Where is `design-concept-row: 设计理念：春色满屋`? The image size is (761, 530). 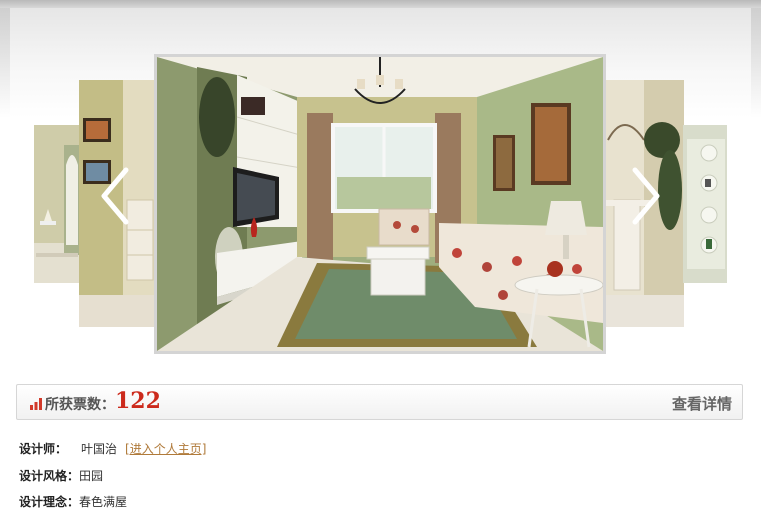 design-concept-row: 设计理念：春色满屋 is located at coordinates (73, 501).